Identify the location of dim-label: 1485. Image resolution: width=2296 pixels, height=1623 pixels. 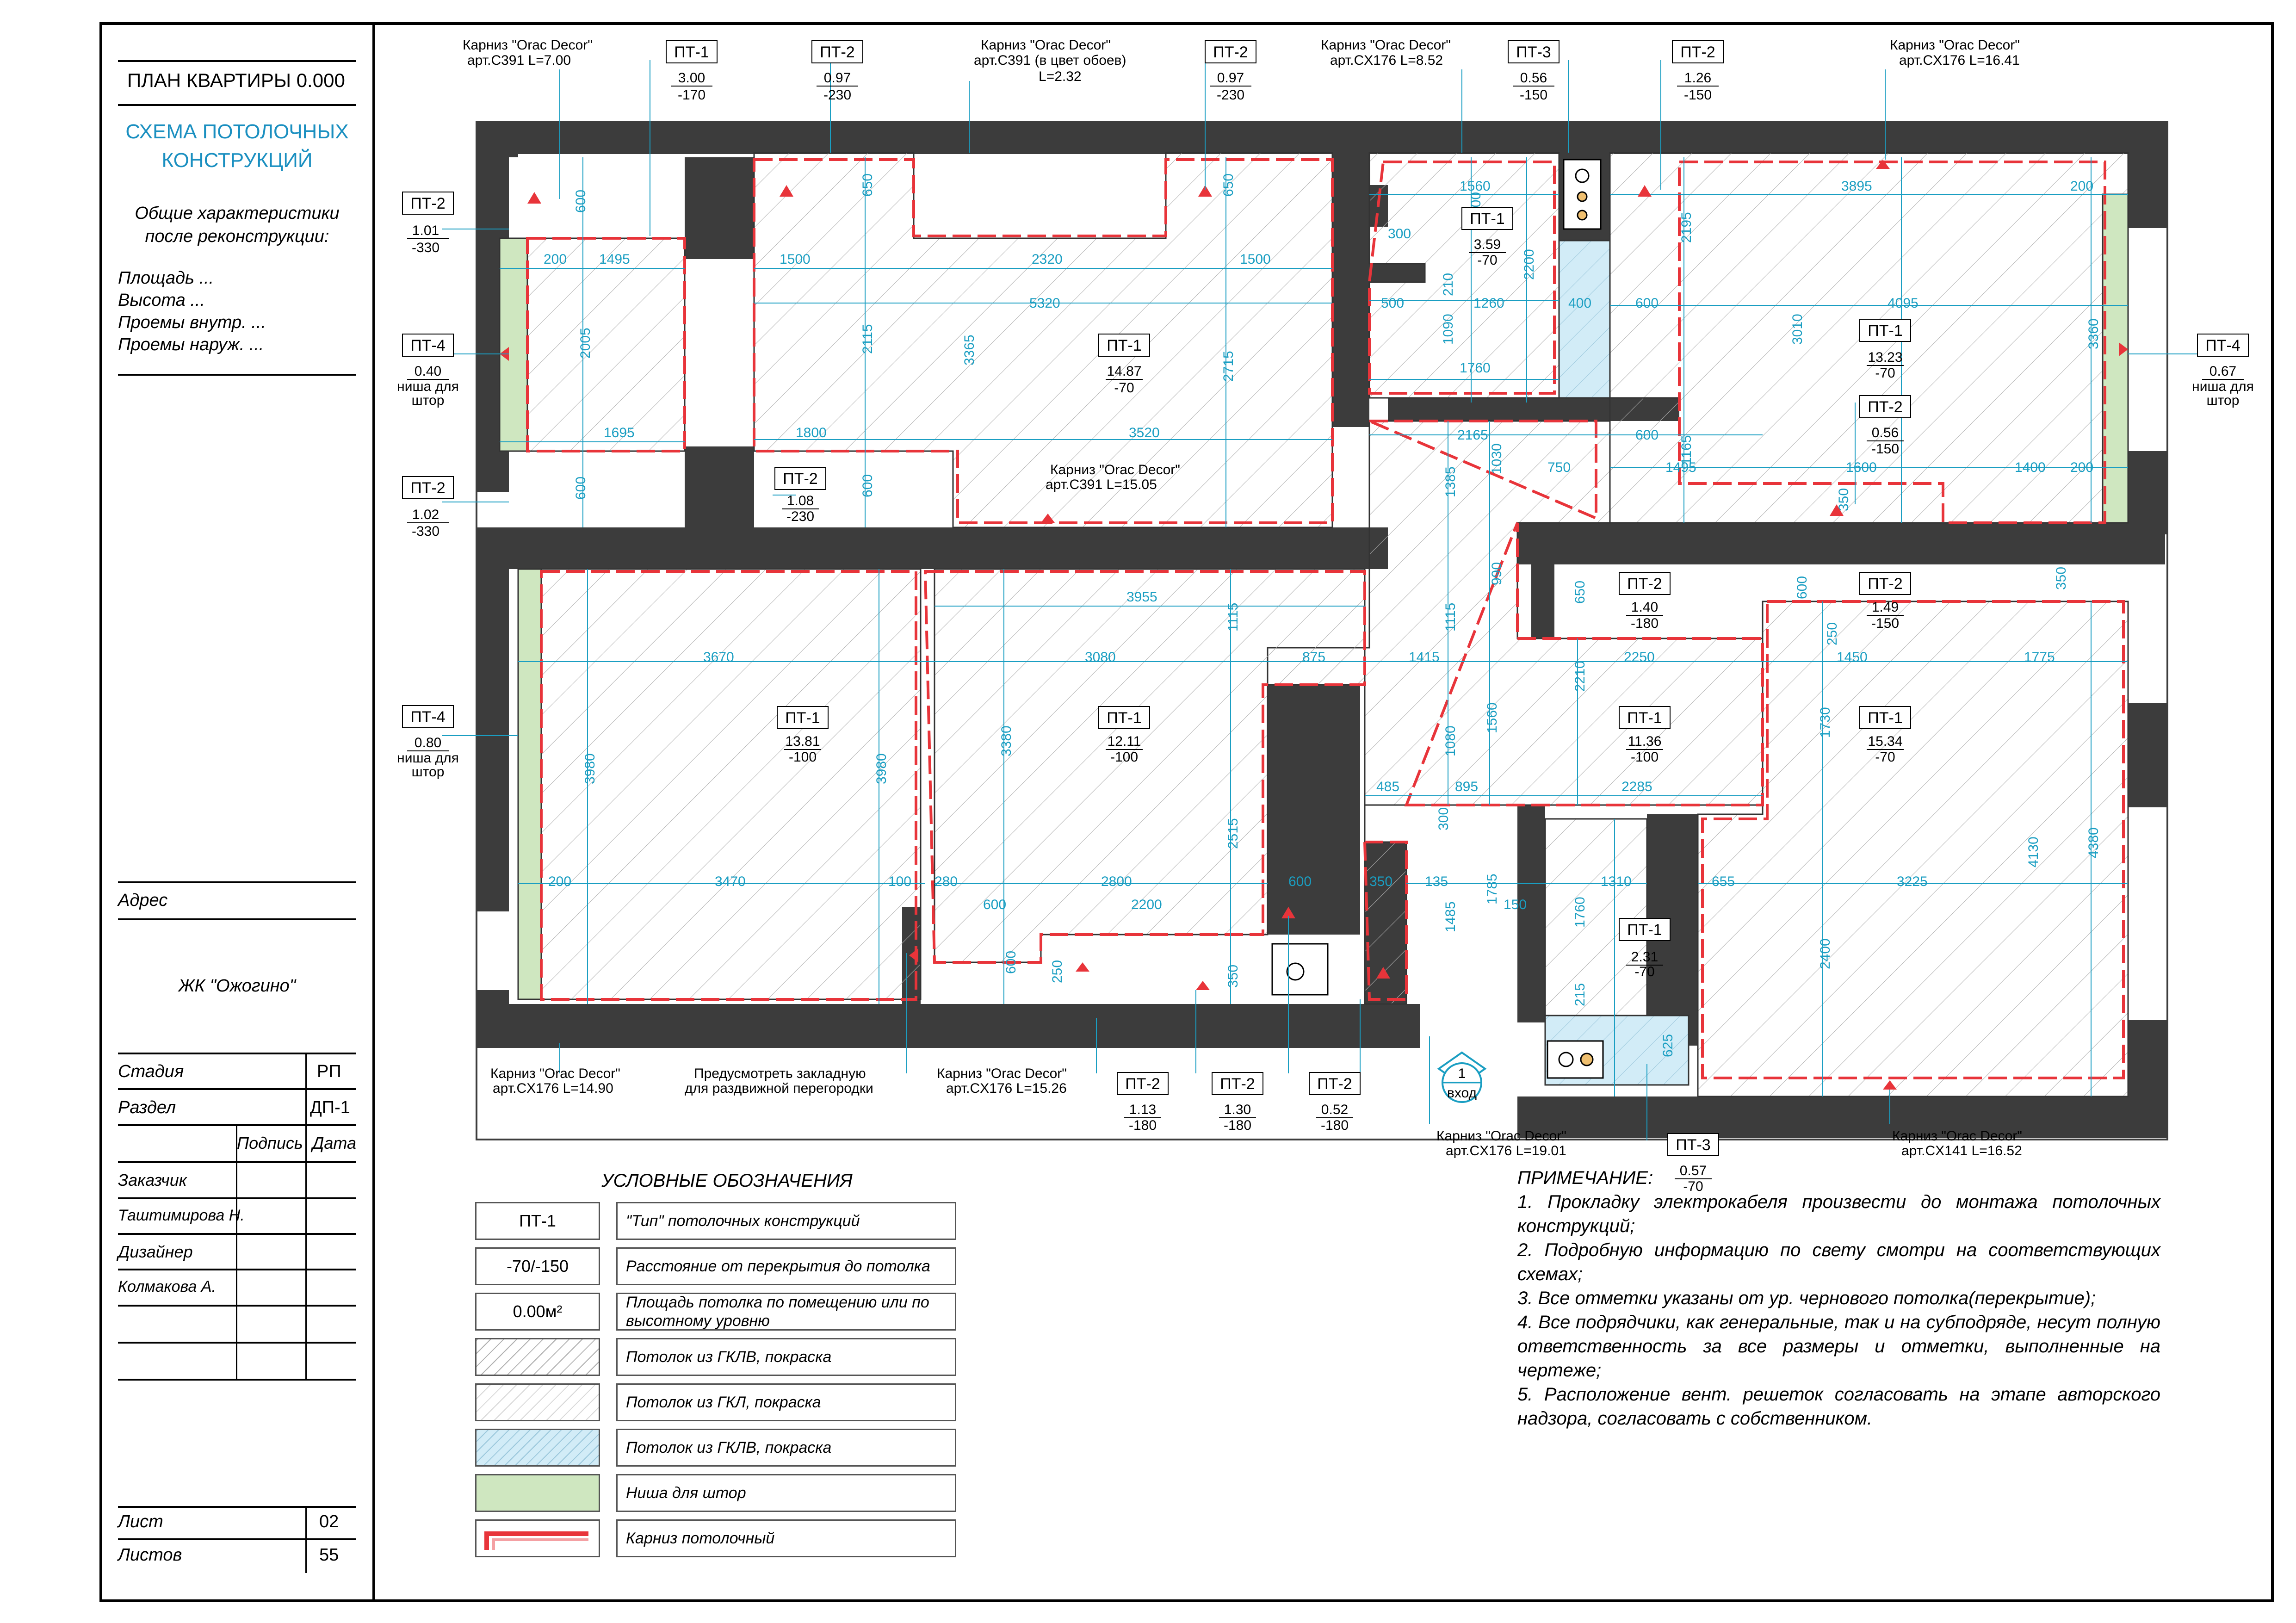
(1450, 916).